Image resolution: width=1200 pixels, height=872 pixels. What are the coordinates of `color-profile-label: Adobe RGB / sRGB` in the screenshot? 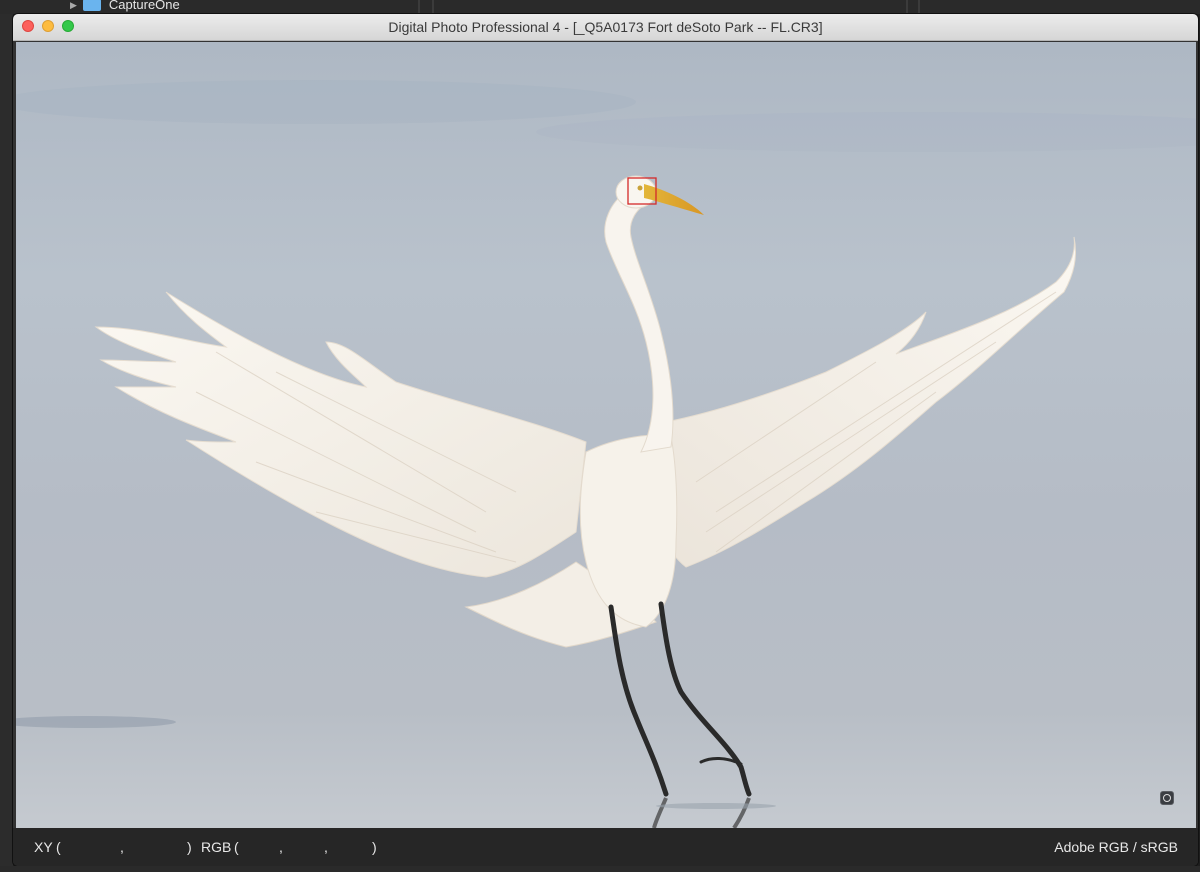 It's located at (1116, 847).